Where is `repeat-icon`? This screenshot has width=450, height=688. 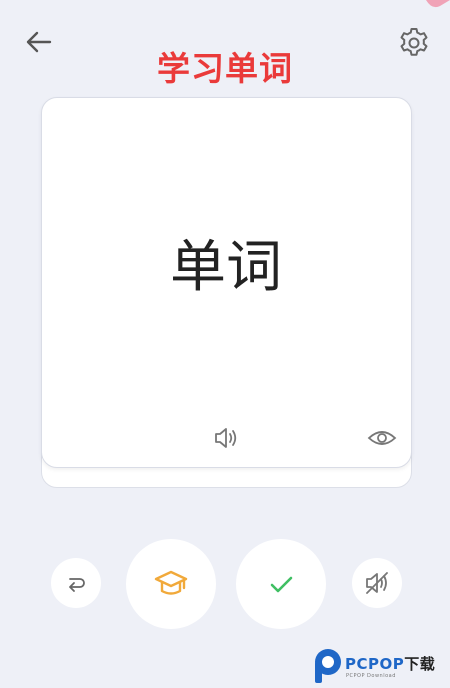 repeat-icon is located at coordinates (77, 585).